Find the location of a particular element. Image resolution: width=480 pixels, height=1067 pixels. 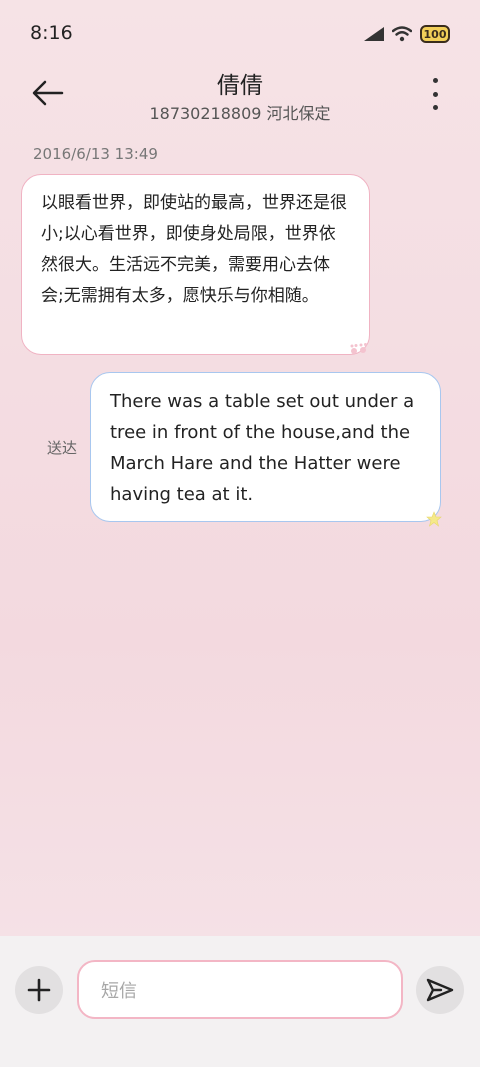

send-button is located at coordinates (440, 990).